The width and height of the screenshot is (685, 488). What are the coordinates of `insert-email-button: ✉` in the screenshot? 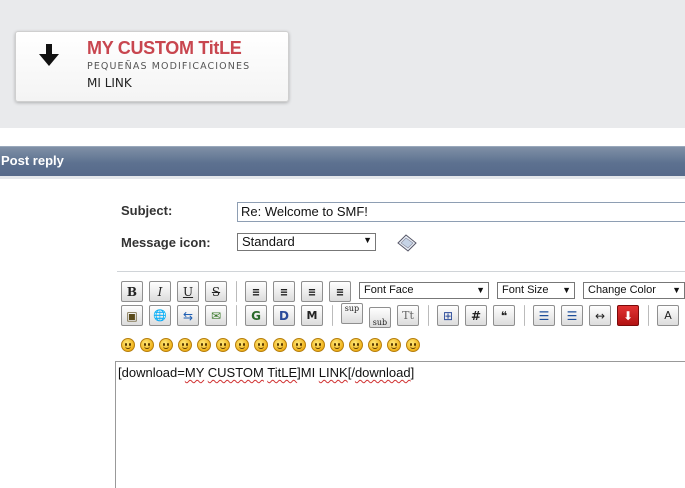 It's located at (216, 315).